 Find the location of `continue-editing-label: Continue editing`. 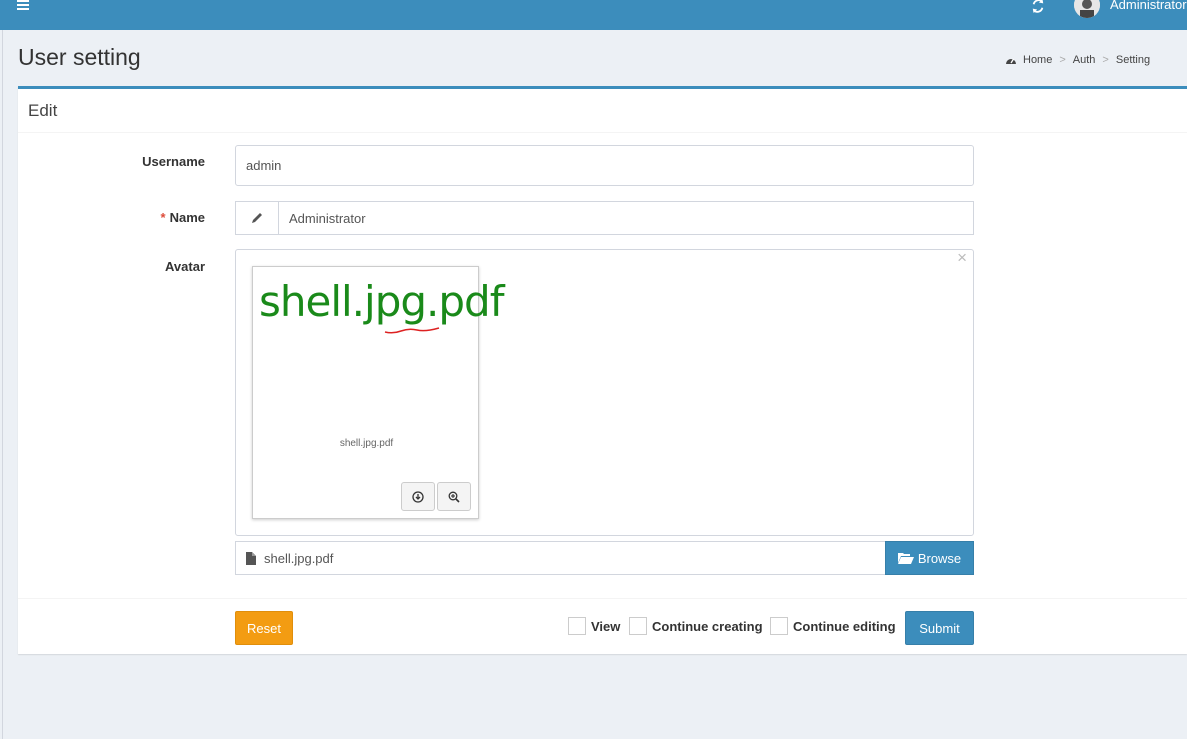

continue-editing-label: Continue editing is located at coordinates (844, 626).